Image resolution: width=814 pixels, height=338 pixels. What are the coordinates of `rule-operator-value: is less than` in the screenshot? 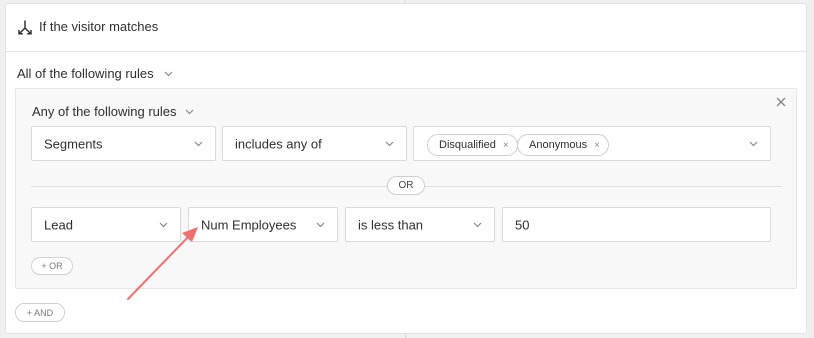 It's located at (391, 224).